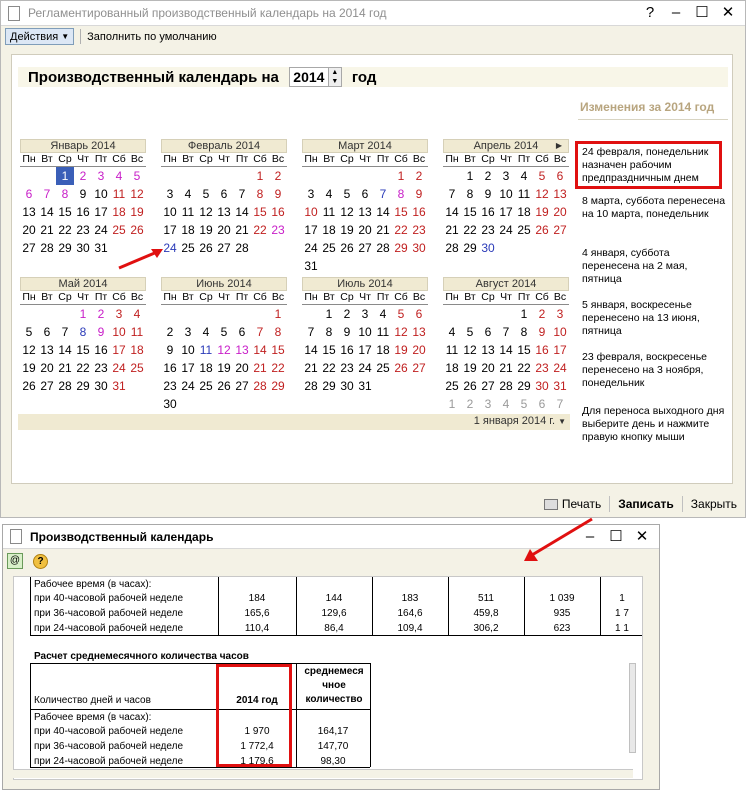 This screenshot has height=795, width=746. Describe the element at coordinates (520, 421) in the screenshot. I see `current-date-dropdown: 1 января 2014 г. ▼` at that location.